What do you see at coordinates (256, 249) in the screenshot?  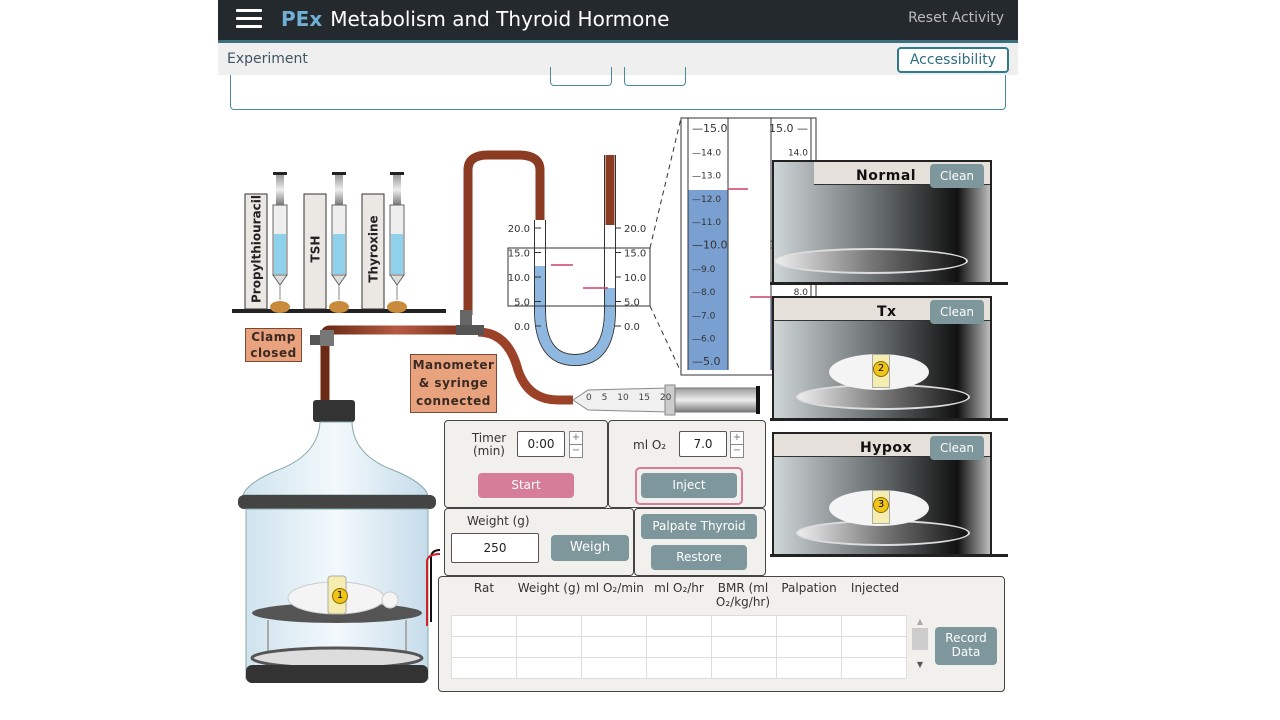 I see `propylthiouracil-label: Propylthiouracil` at bounding box center [256, 249].